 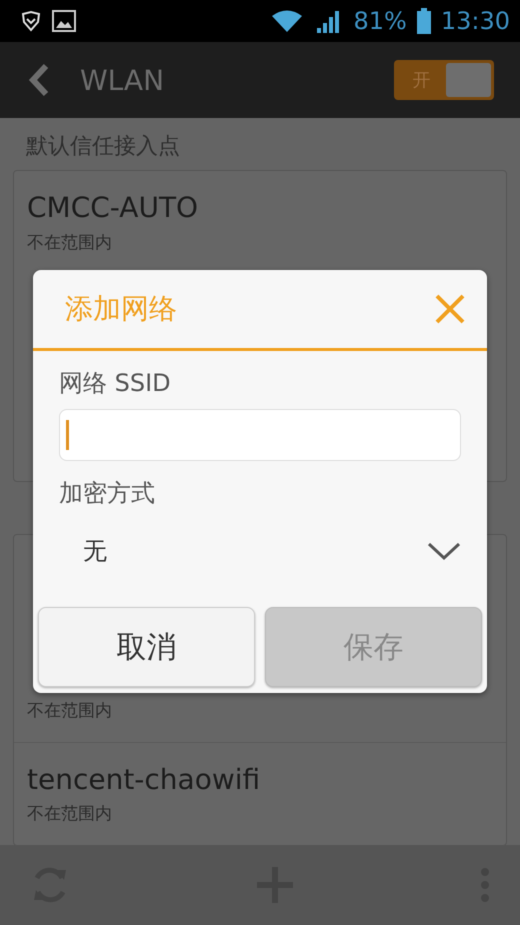 I want to click on battery-level: 81%, so click(x=380, y=21).